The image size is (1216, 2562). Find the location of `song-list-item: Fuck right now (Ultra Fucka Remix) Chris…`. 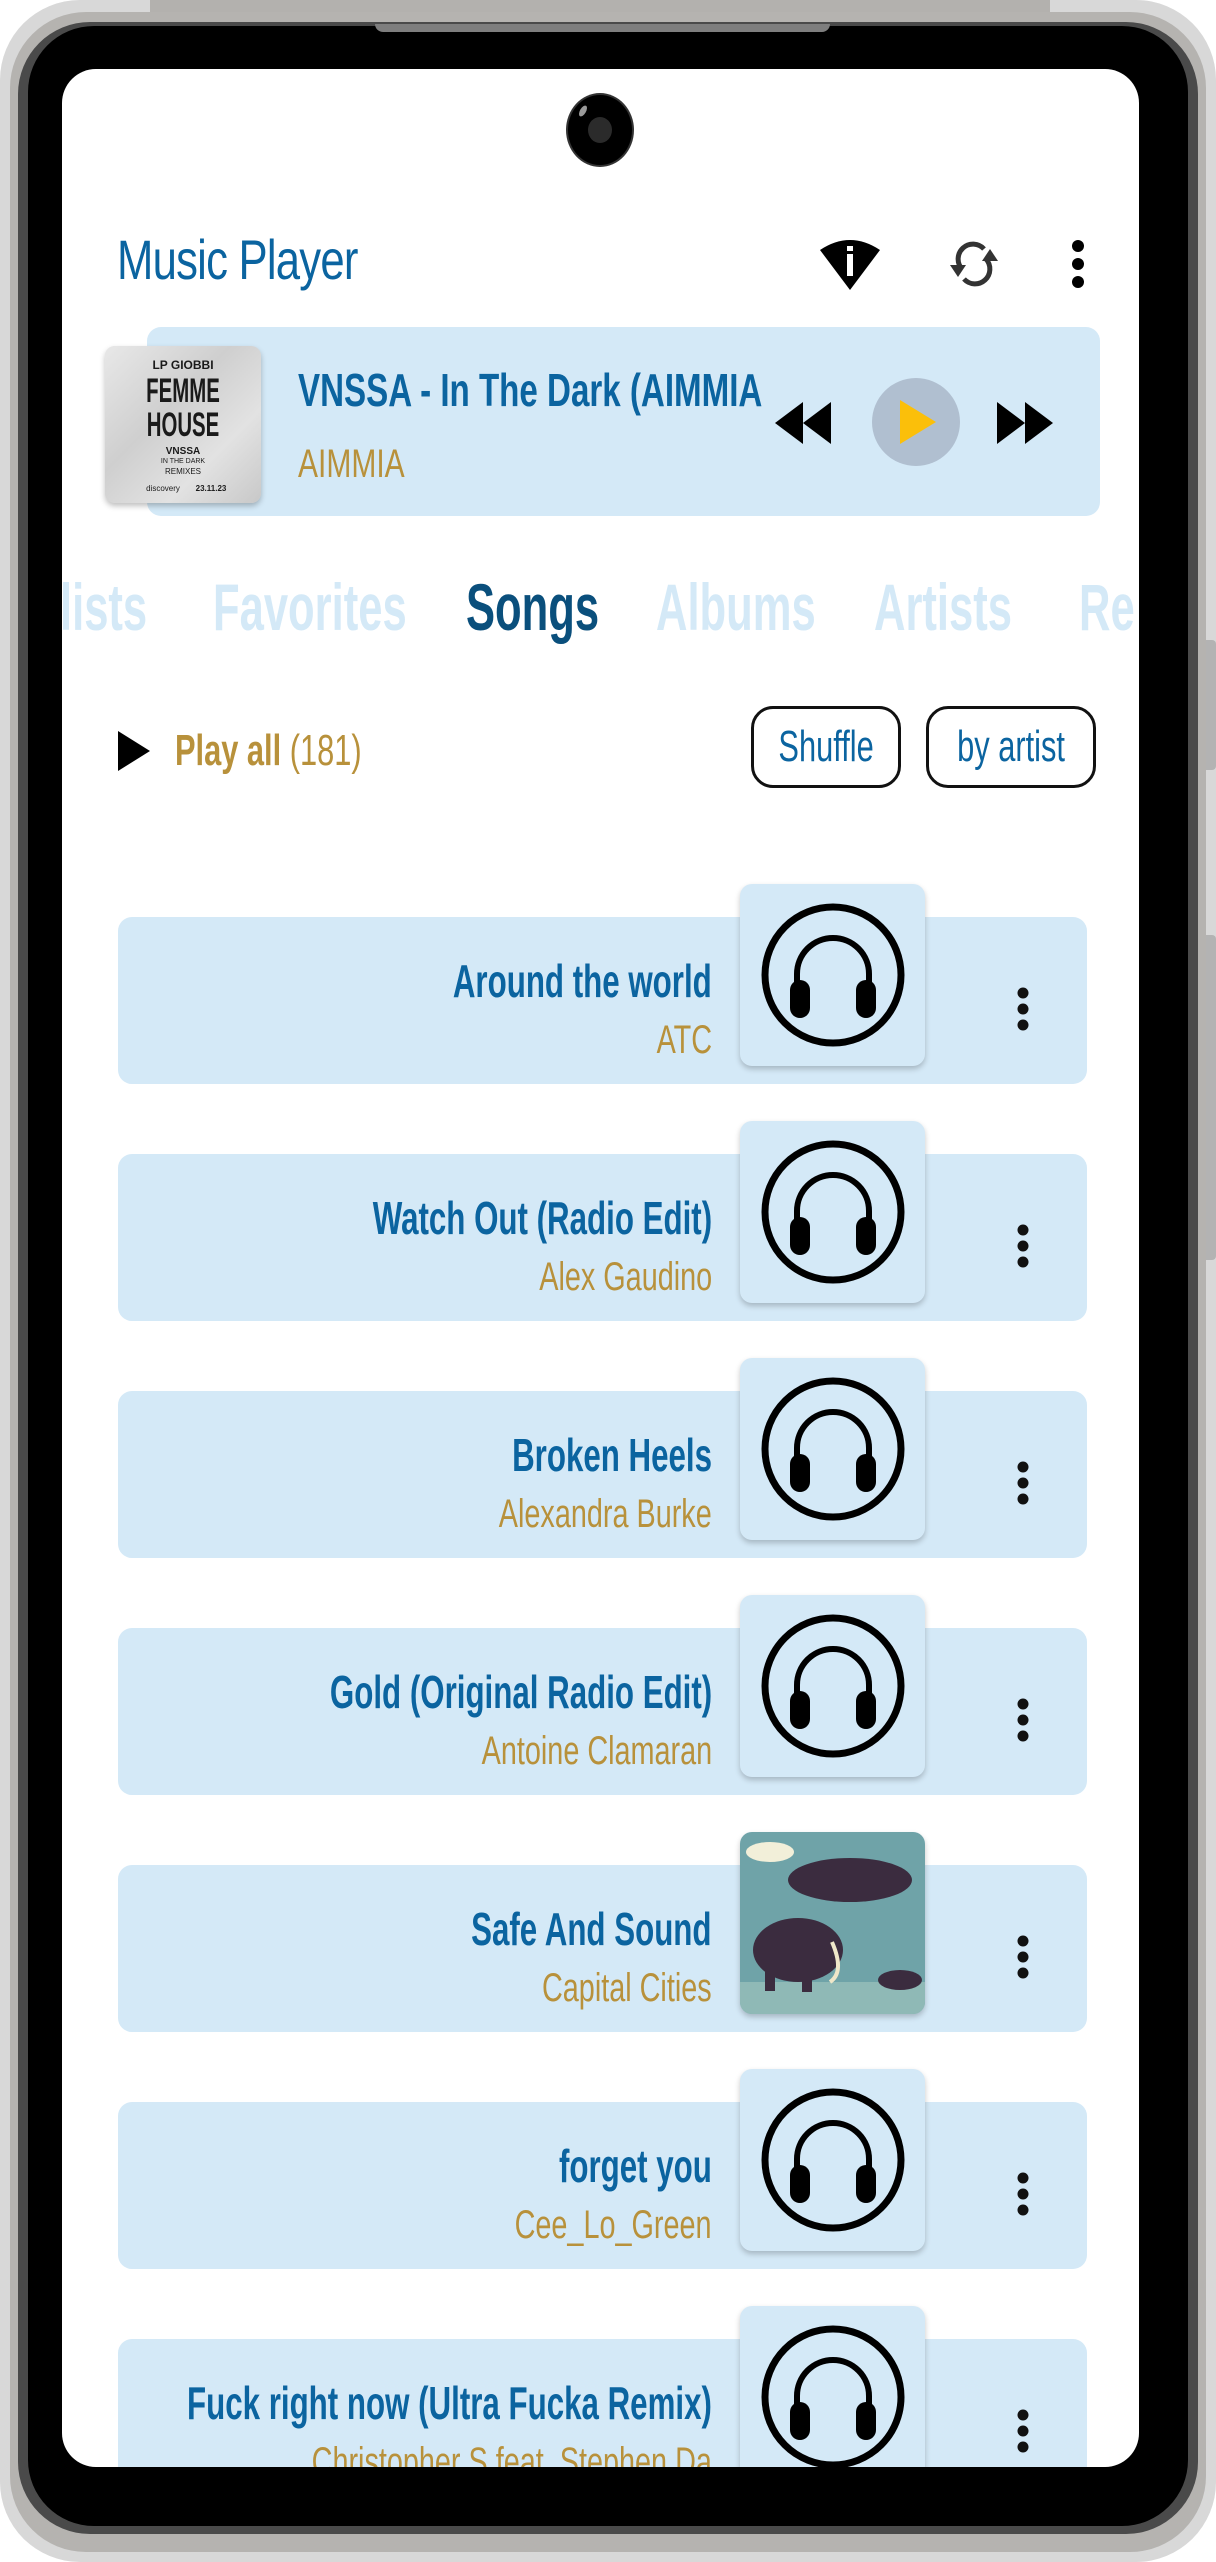

song-list-item: Fuck right now (Ultra Fucka Remix) Chris… is located at coordinates (602, 2386).